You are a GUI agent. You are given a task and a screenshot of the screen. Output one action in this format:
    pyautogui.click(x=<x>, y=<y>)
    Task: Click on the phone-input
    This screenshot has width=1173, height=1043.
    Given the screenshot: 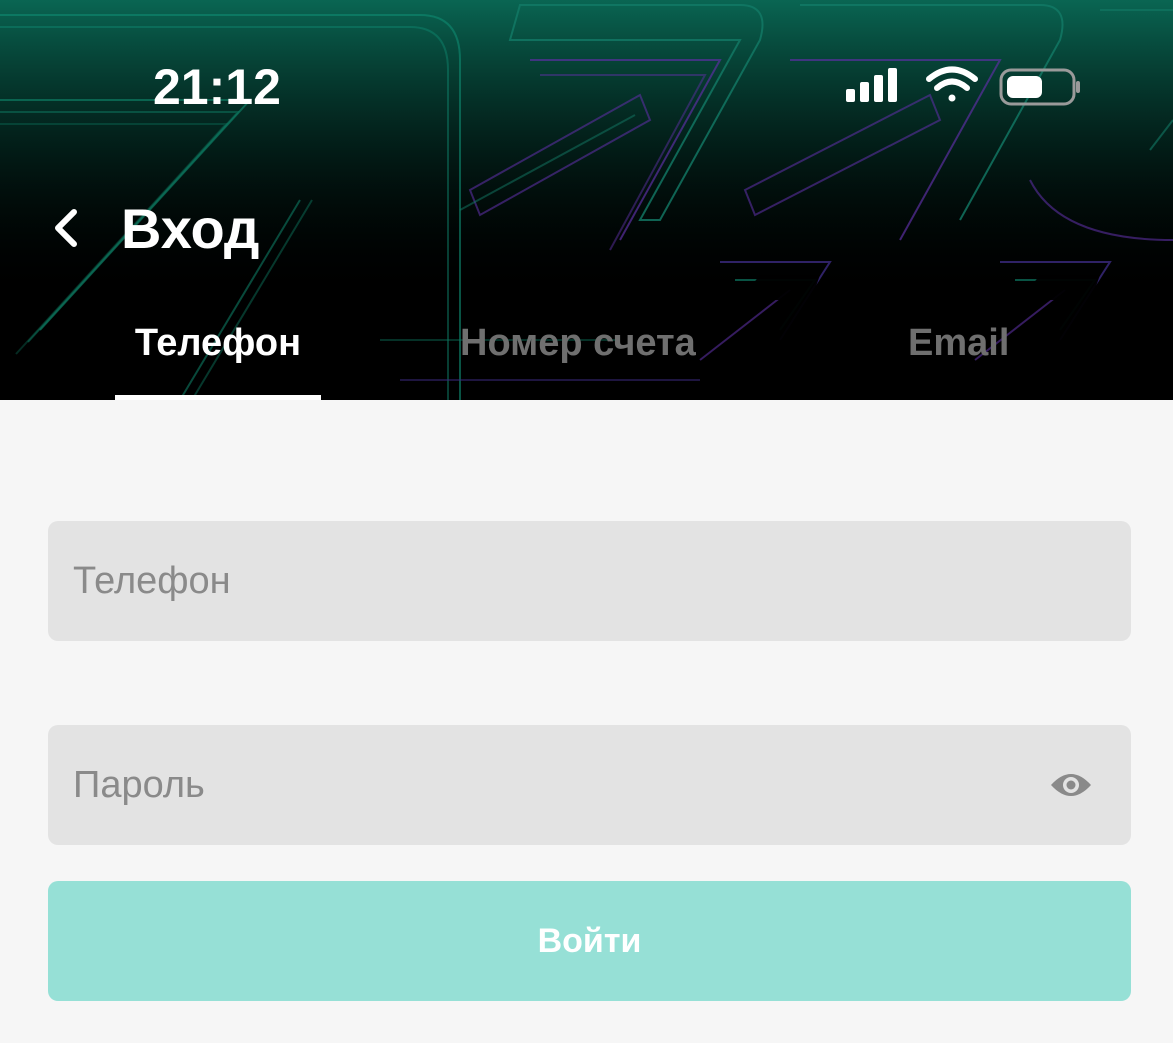 What is the action you would take?
    pyautogui.click(x=589, y=581)
    